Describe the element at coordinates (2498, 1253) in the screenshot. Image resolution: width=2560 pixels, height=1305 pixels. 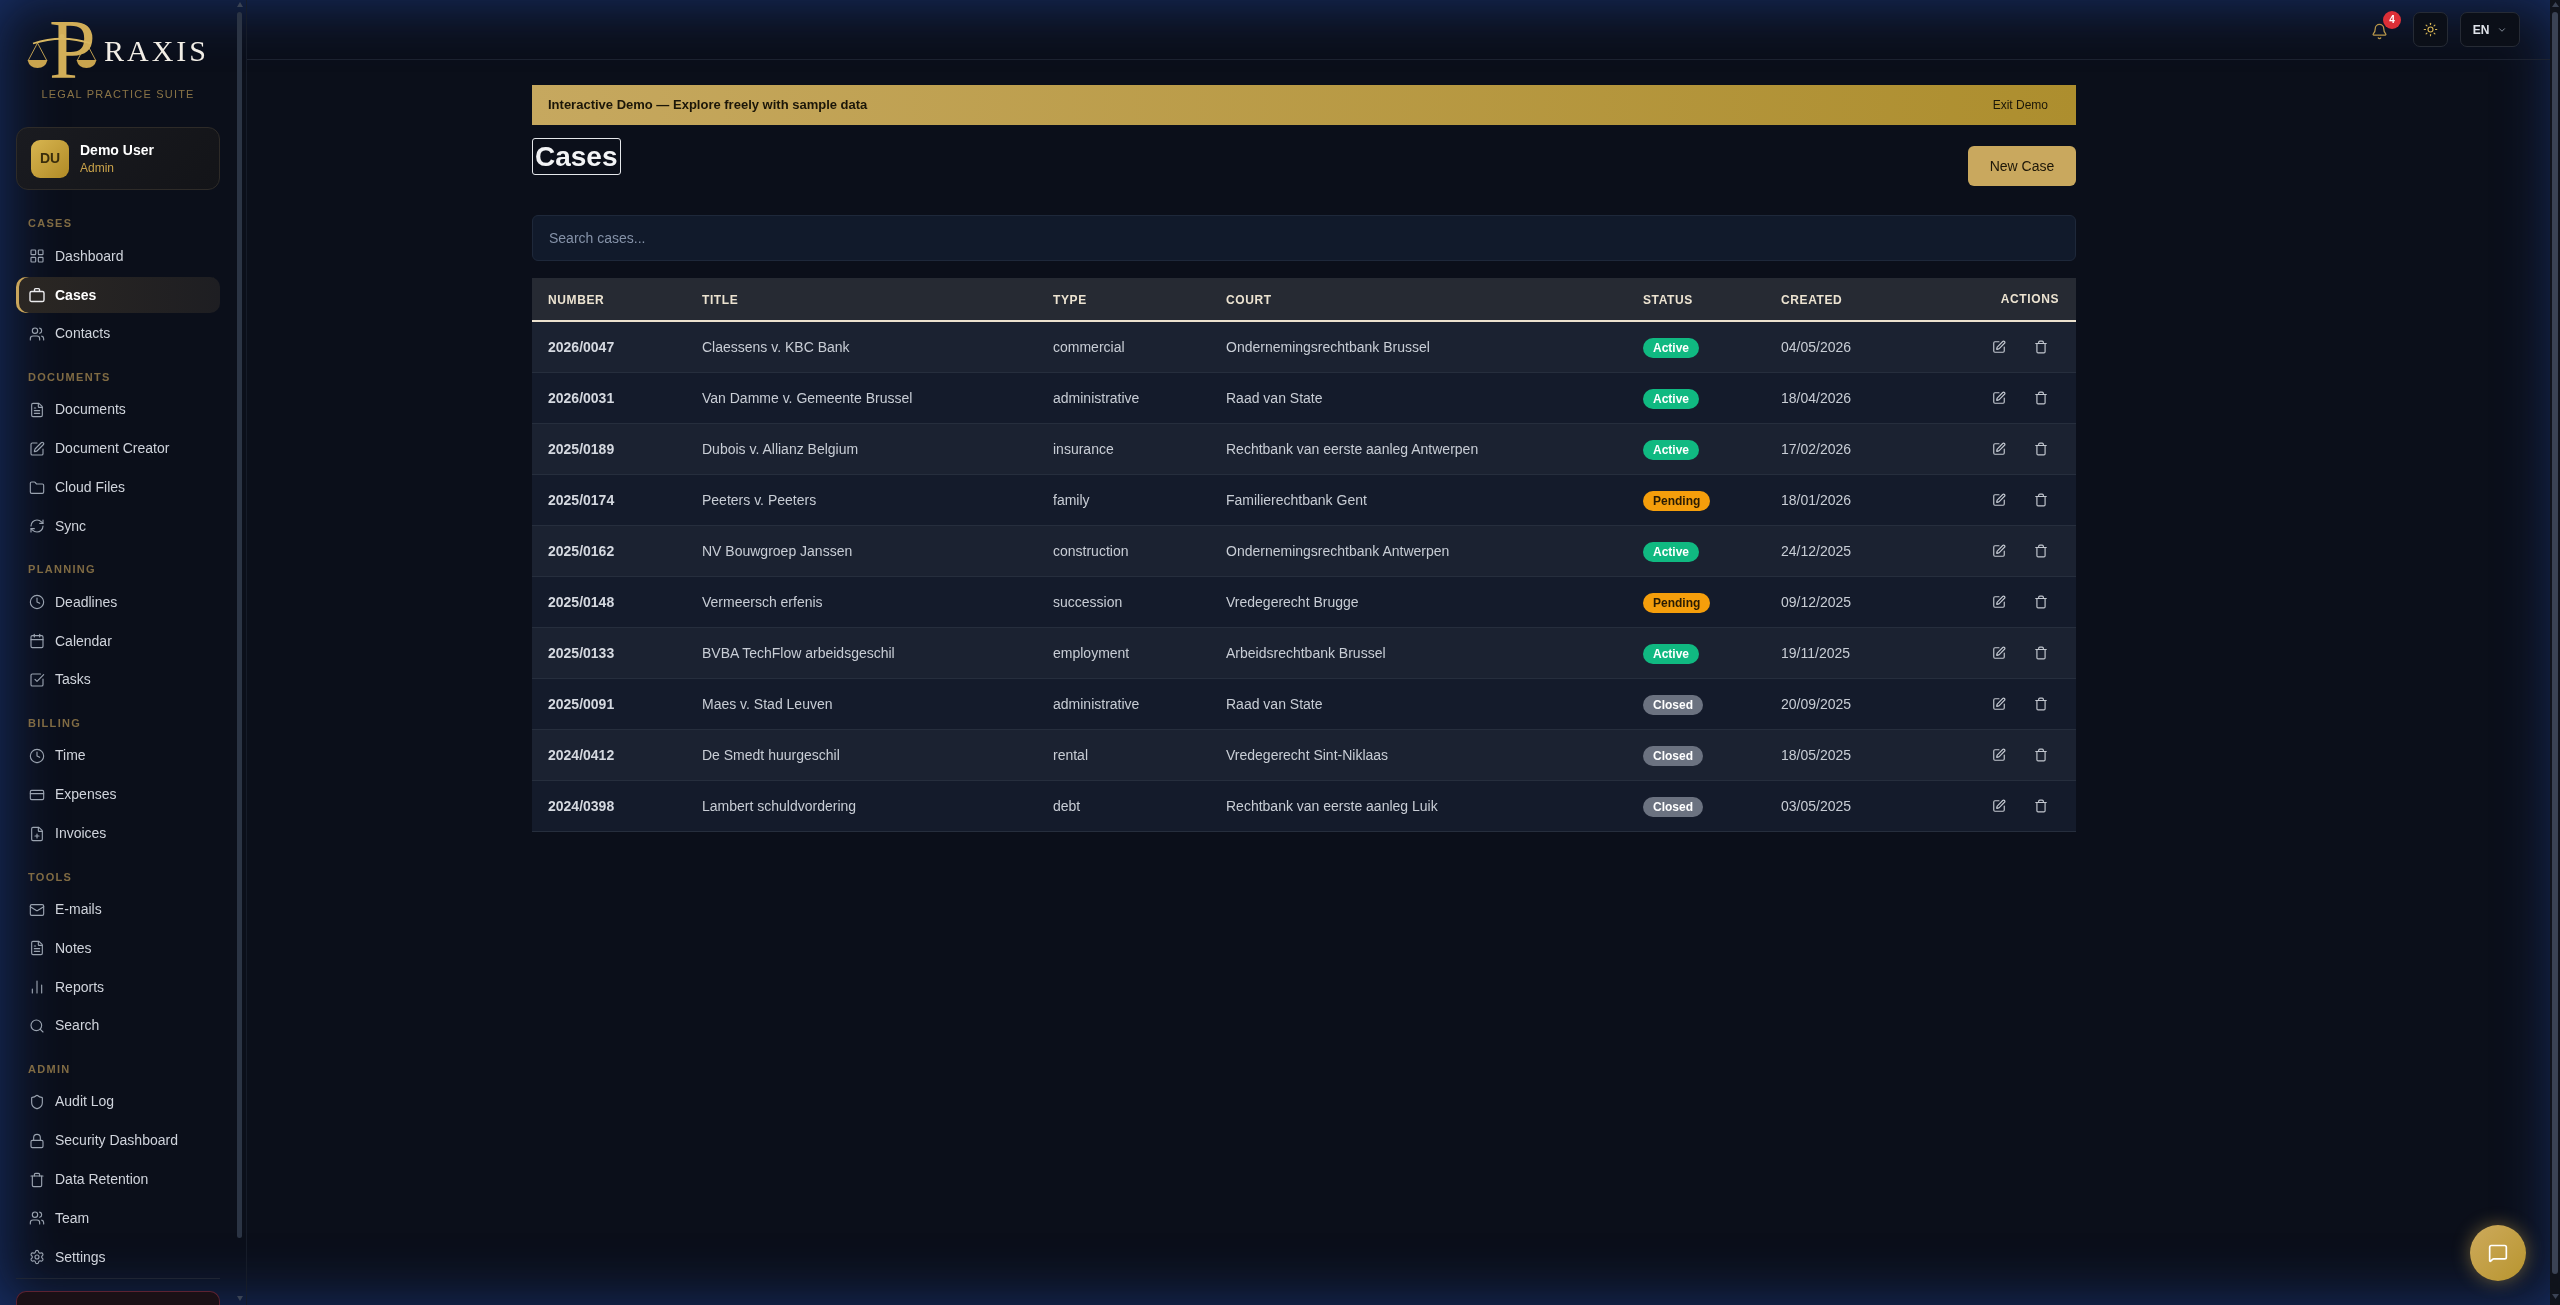
I see `chat-button` at that location.